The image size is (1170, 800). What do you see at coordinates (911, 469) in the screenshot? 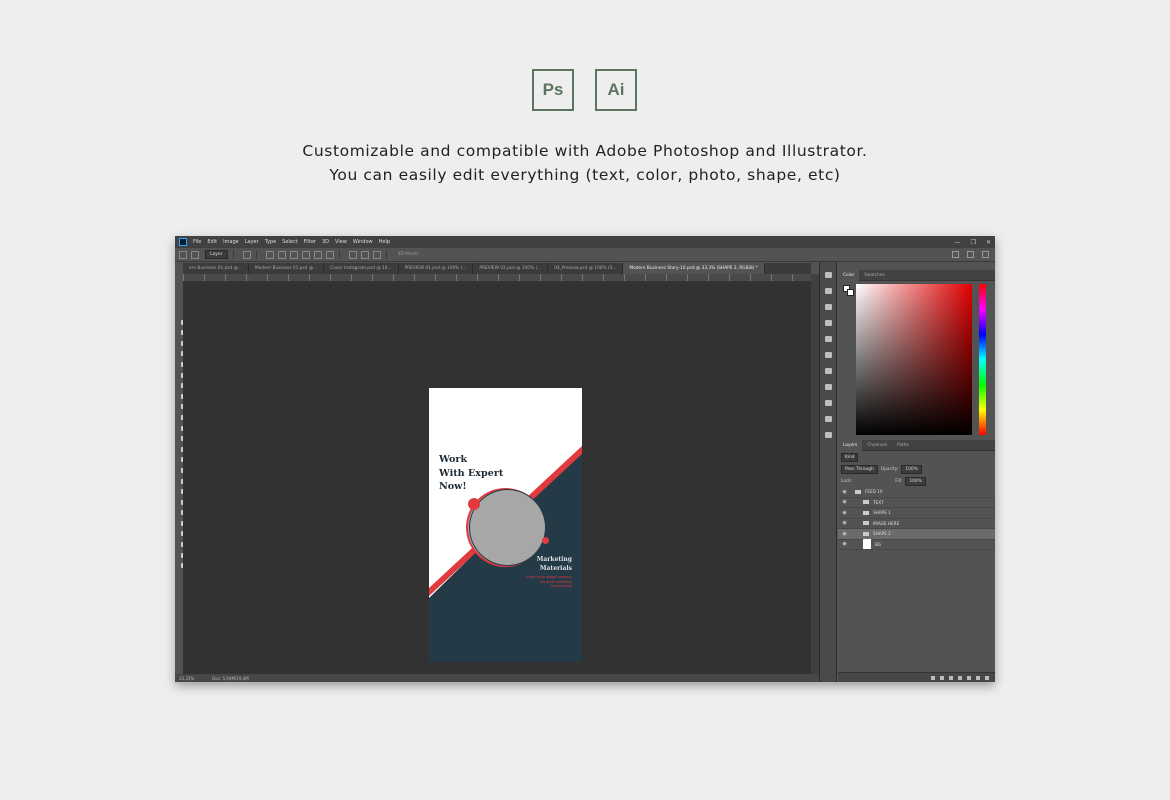
I see `opacity-input: 100%` at bounding box center [911, 469].